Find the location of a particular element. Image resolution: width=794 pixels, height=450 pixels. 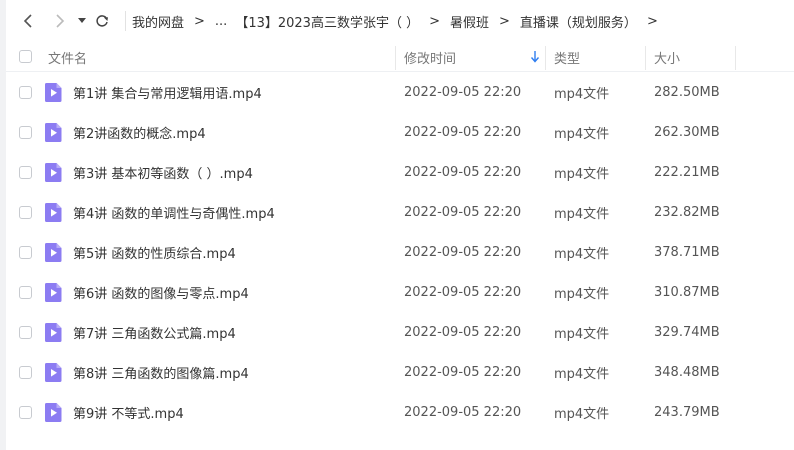

file-size: 348.48MB is located at coordinates (687, 372).